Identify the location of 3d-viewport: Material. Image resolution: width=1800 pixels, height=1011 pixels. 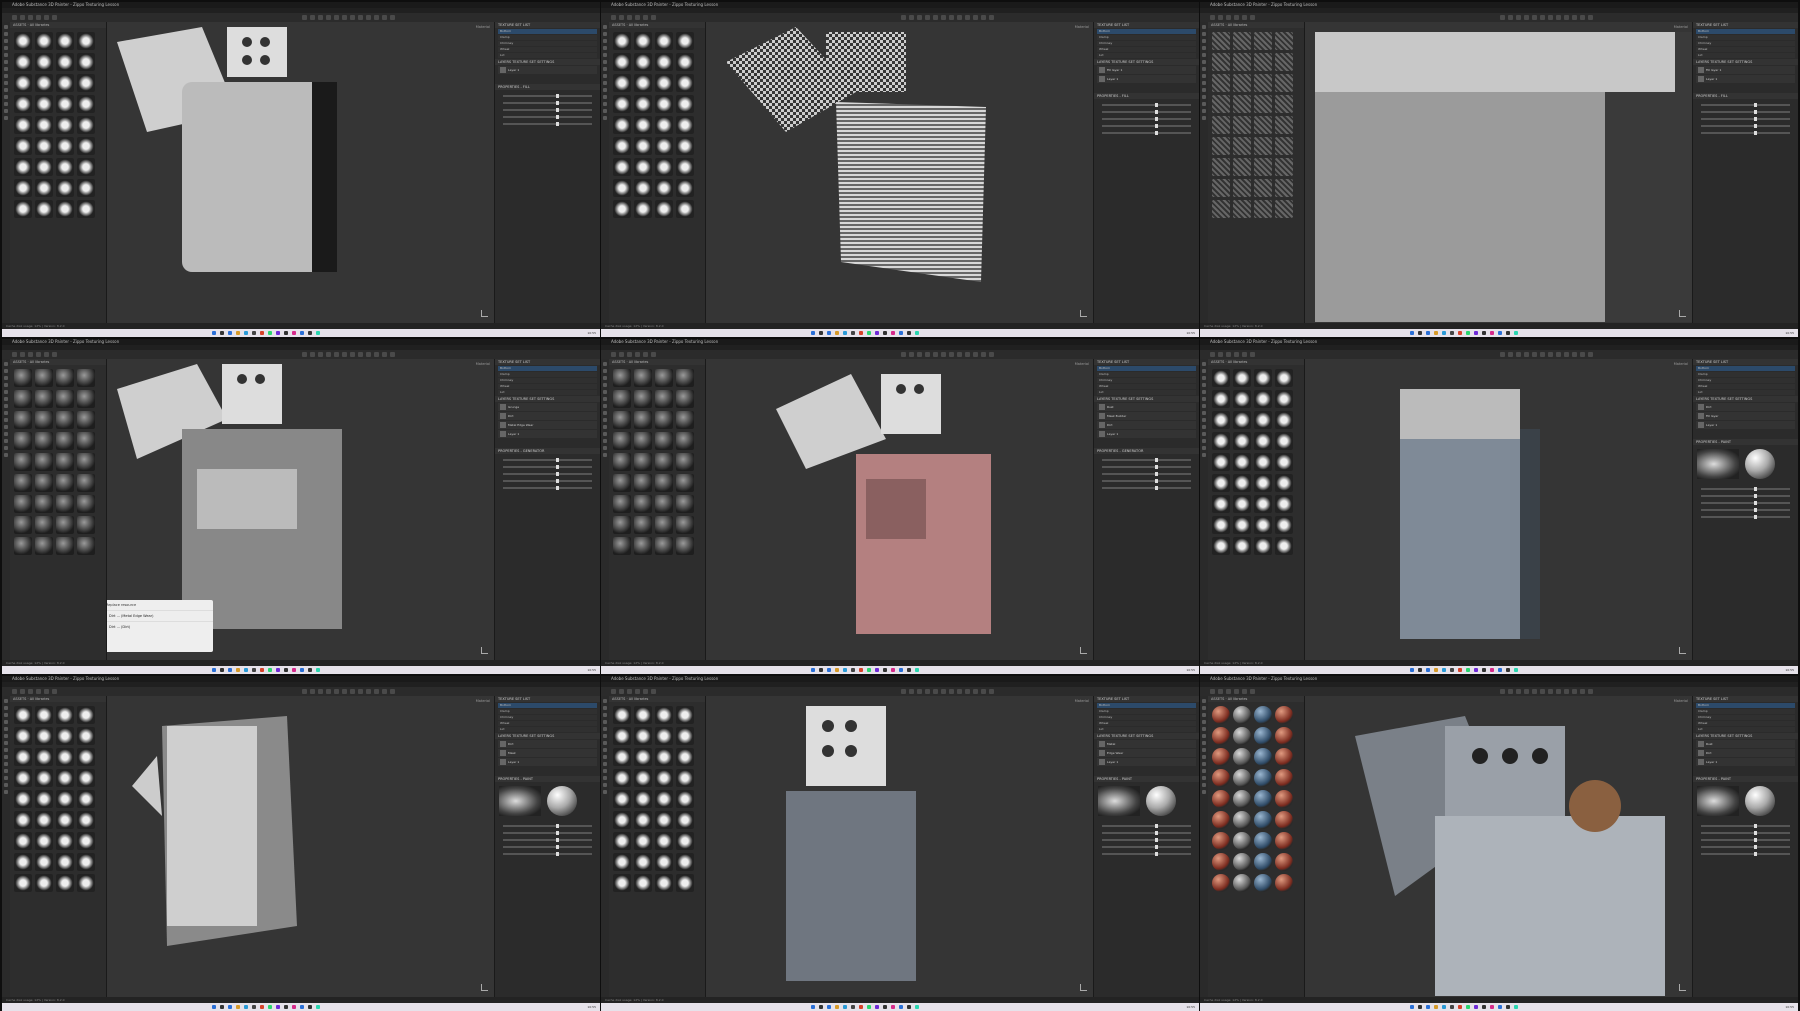
(300, 172).